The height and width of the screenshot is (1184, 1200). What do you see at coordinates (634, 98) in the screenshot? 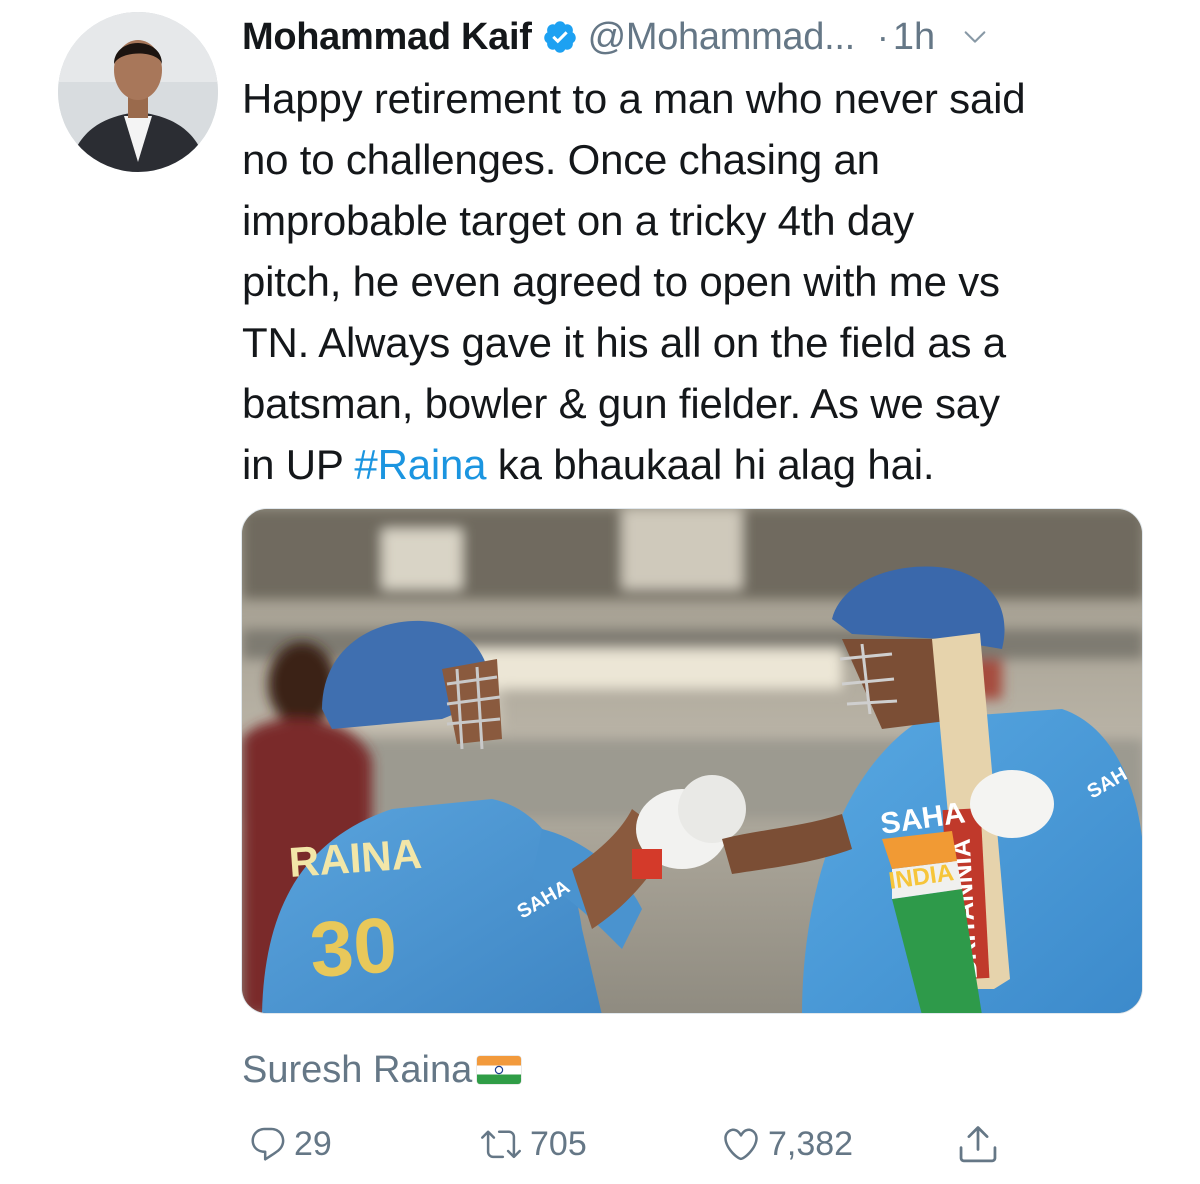
I see `tweet-text-line: Happy retirement to a man who never said` at bounding box center [634, 98].